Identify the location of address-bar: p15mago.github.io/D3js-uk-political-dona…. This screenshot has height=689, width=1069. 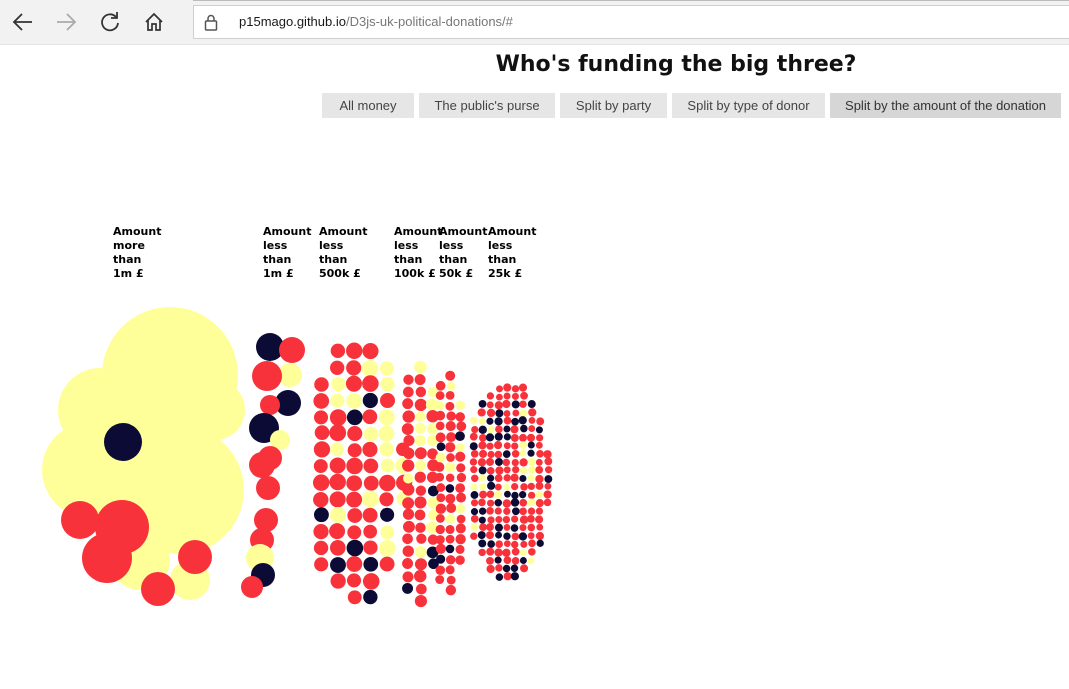
(631, 22).